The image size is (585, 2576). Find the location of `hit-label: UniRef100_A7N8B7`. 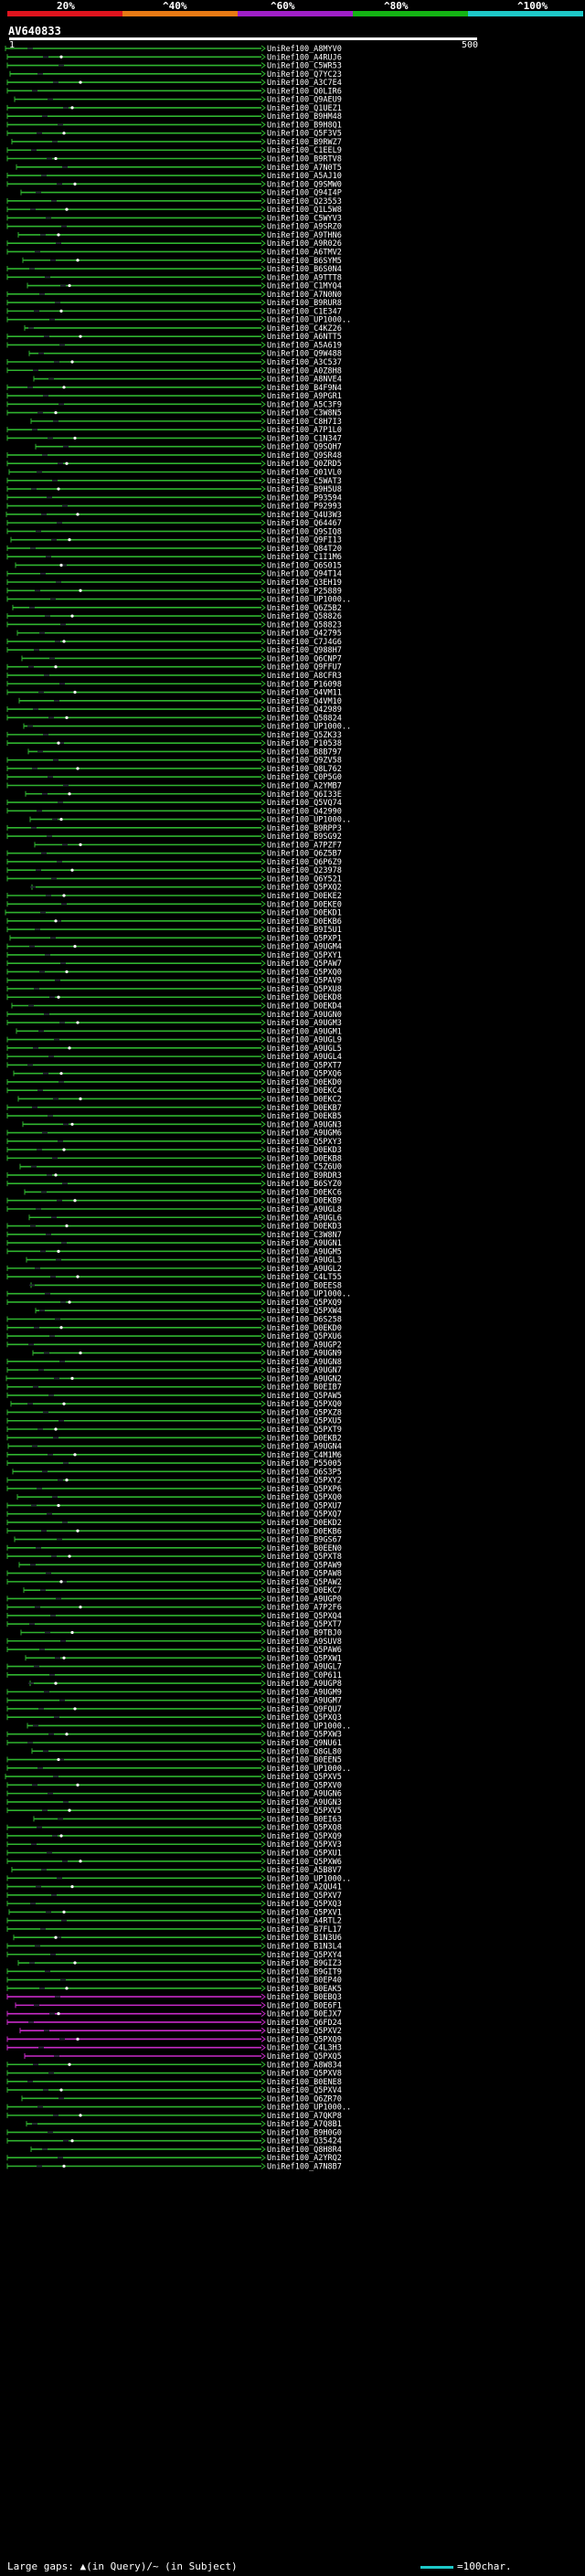

hit-label: UniRef100_A7N8B7 is located at coordinates (304, 2167).